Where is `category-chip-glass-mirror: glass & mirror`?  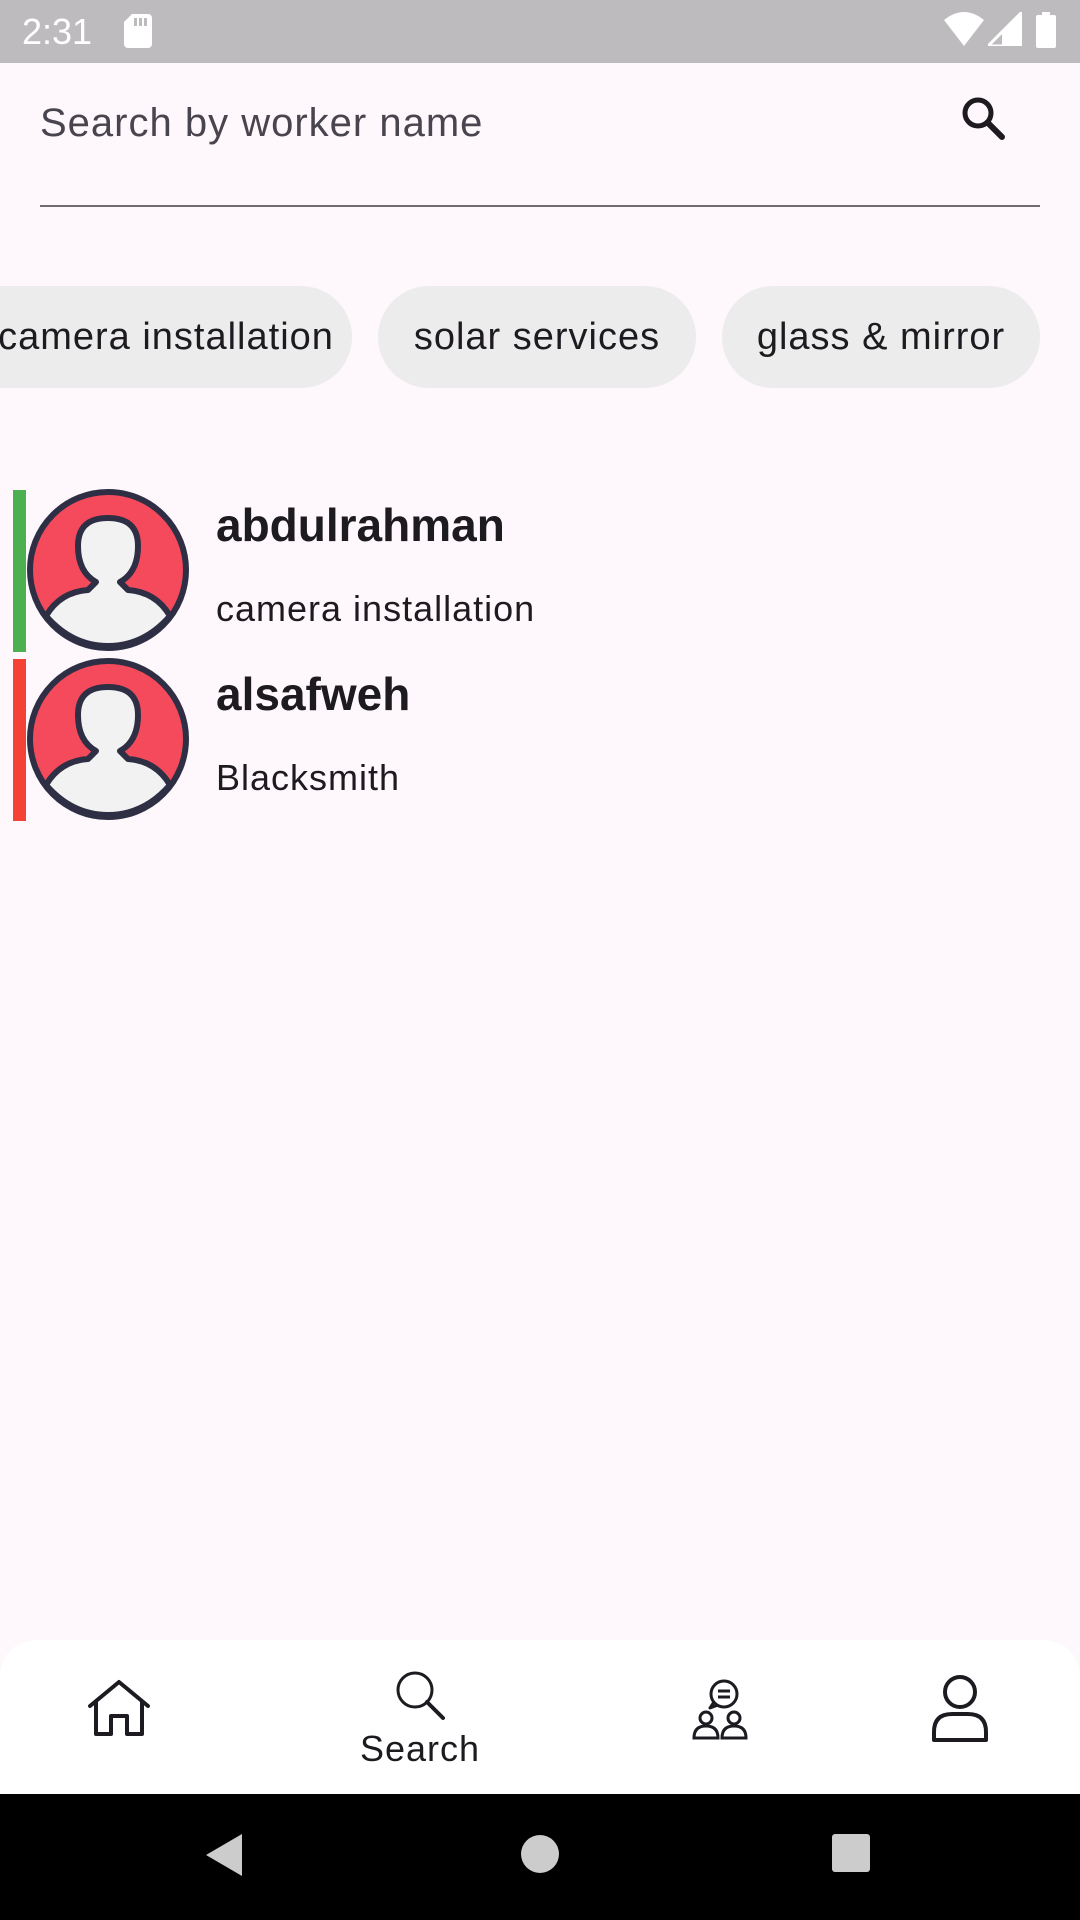
category-chip-glass-mirror: glass & mirror is located at coordinates (881, 337).